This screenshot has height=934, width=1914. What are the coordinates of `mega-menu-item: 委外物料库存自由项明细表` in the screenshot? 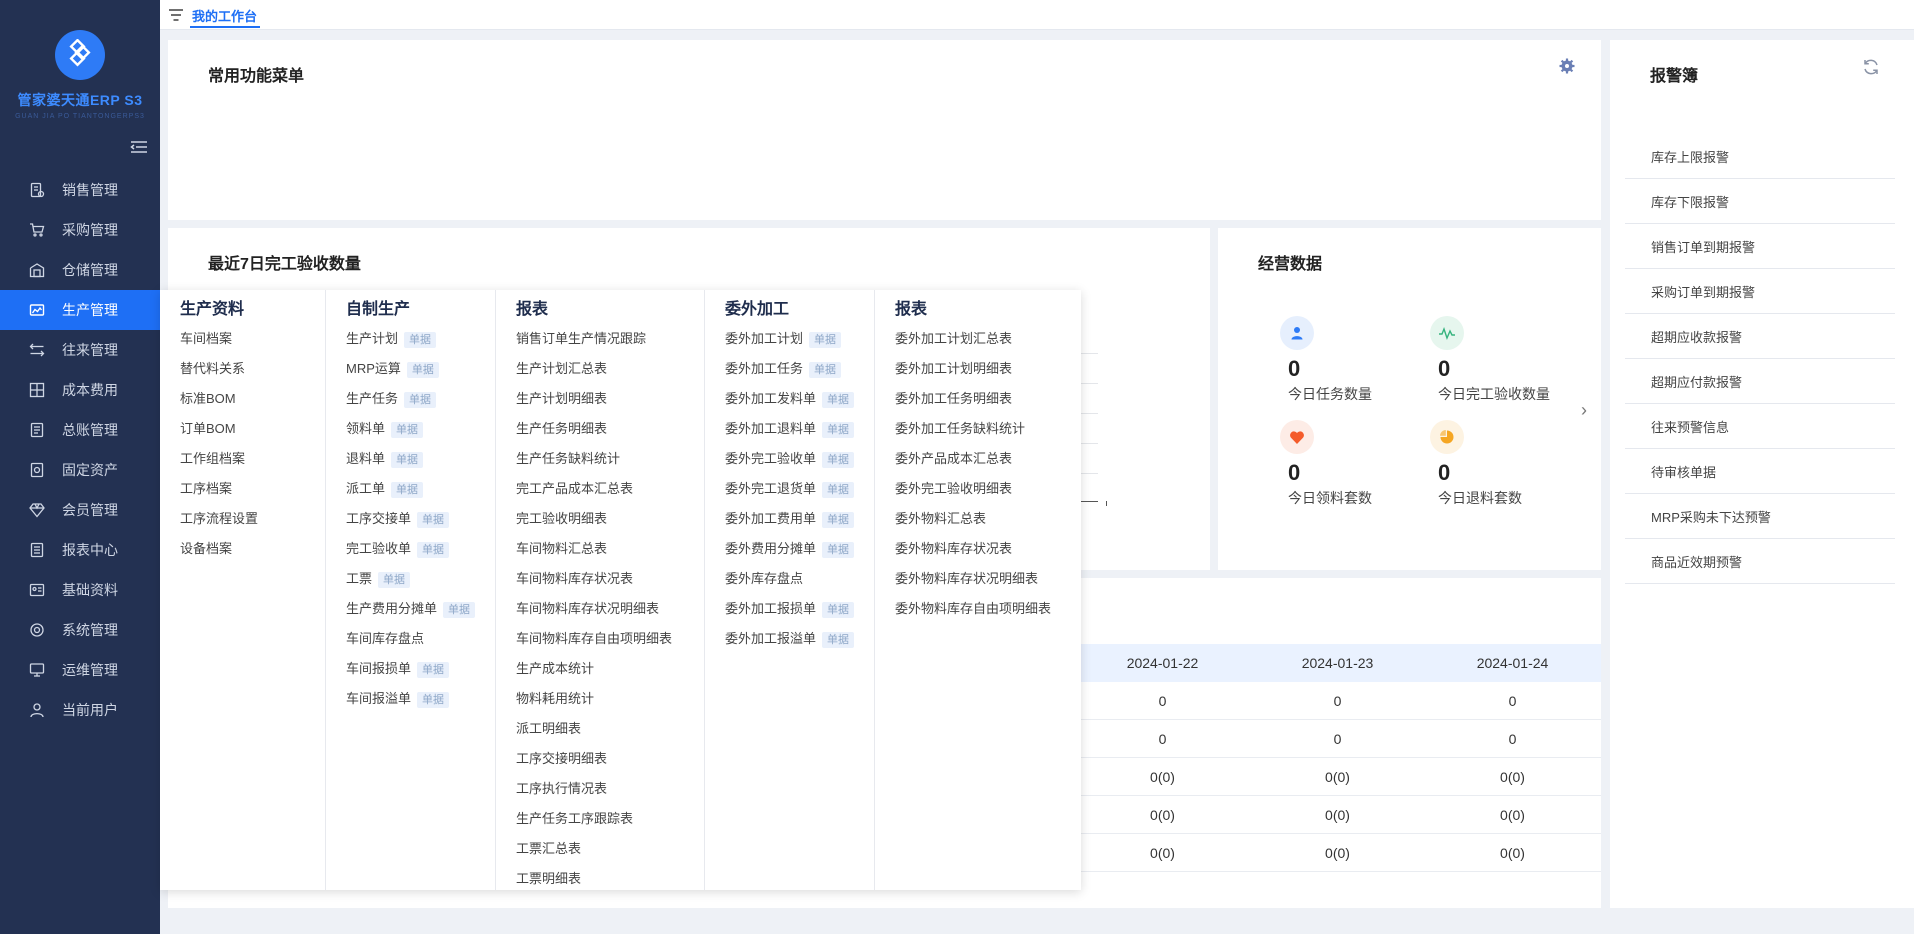 It's located at (988, 609).